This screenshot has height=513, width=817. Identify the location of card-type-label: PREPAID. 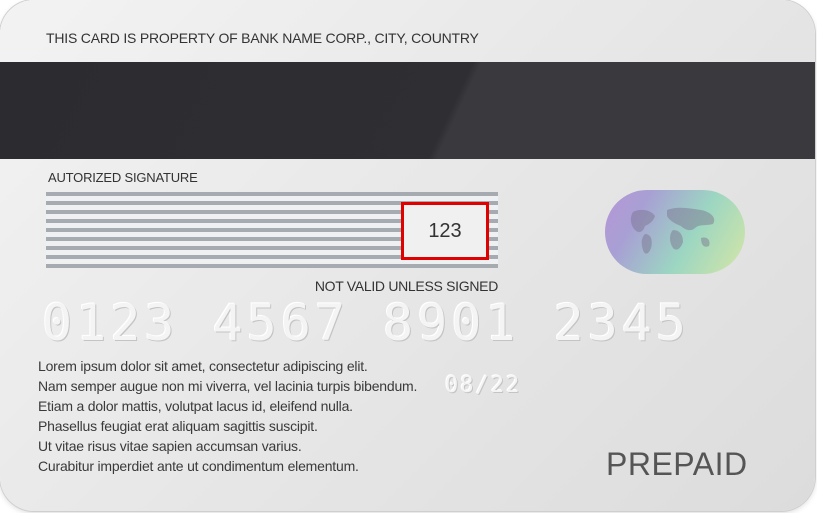
(677, 464).